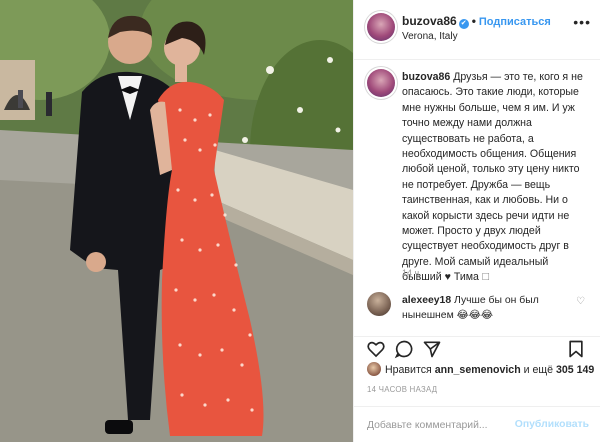  What do you see at coordinates (477, 30) in the screenshot?
I see `post-header: buzova86 ✔ • Подписаться Verona, Italy •••` at bounding box center [477, 30].